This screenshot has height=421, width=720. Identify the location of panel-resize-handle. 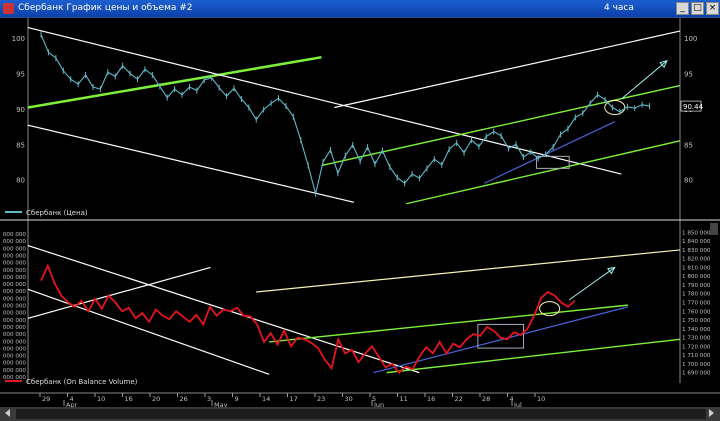
(714, 229).